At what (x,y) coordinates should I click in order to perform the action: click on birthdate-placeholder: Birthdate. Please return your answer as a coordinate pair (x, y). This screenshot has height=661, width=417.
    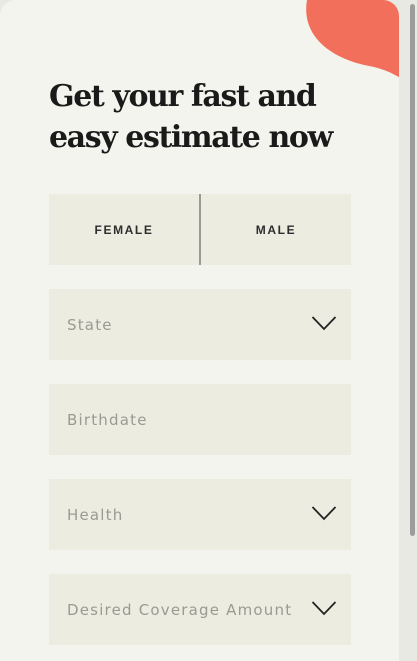
    Looking at the image, I should click on (107, 419).